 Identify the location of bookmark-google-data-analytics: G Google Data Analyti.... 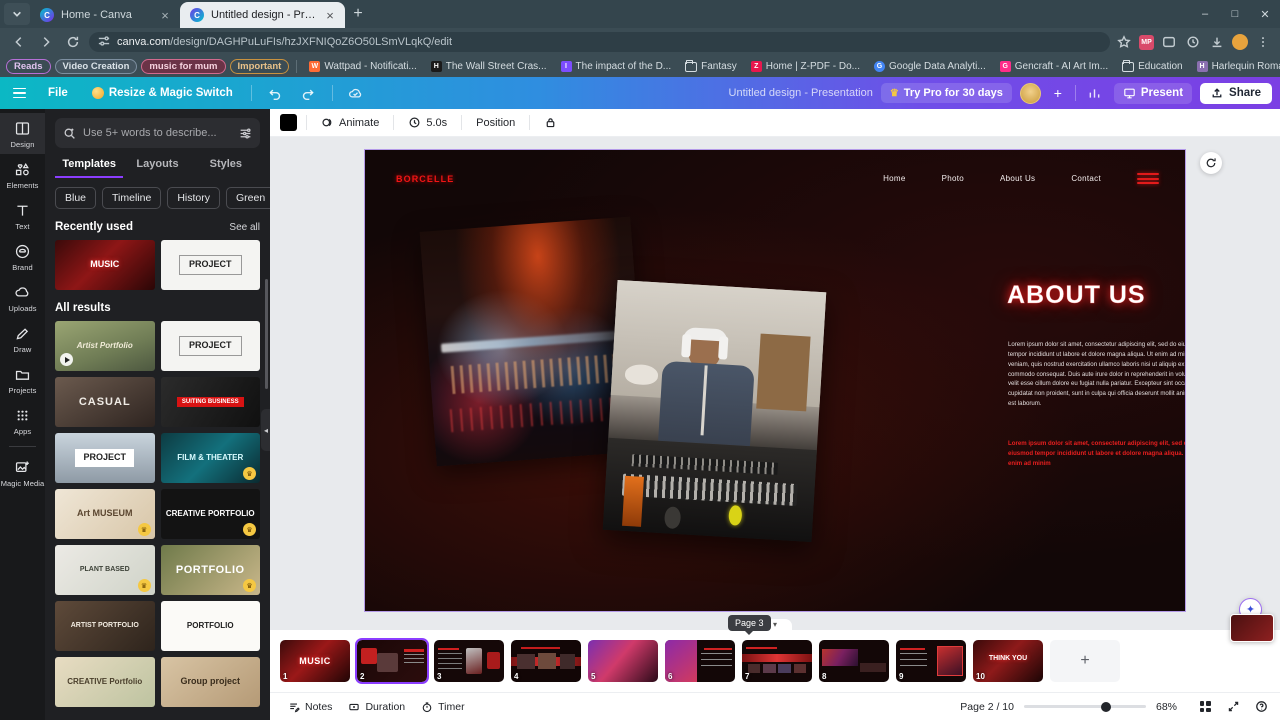
(930, 66).